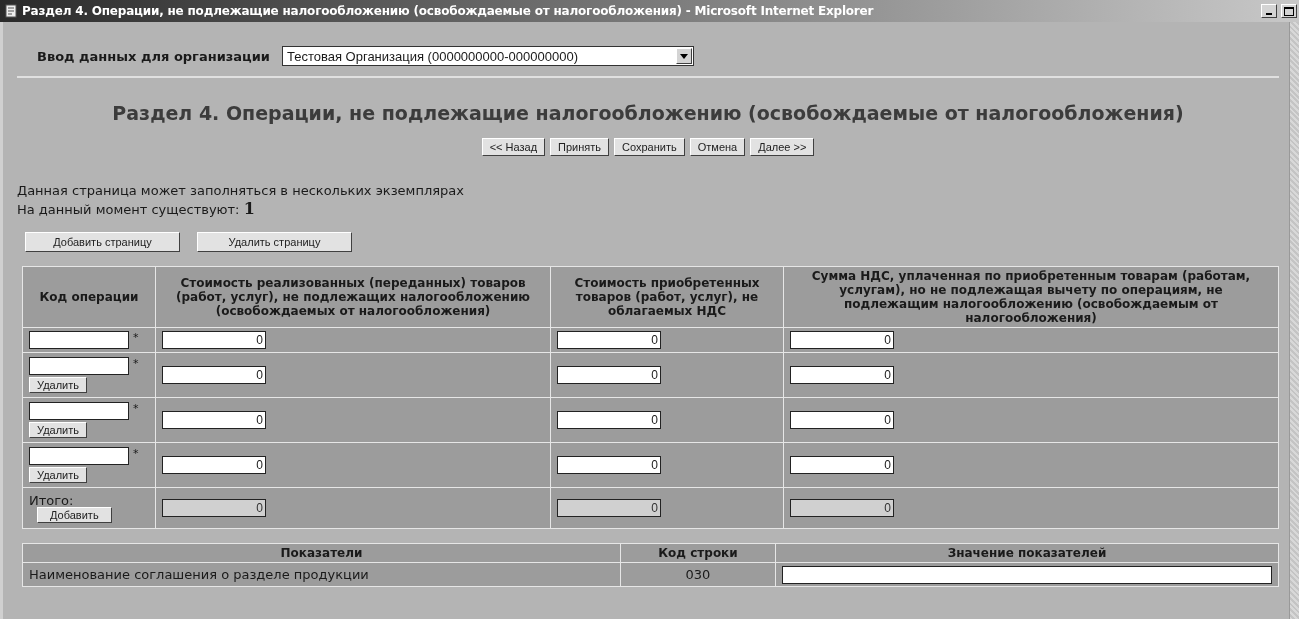  I want to click on column-header: Стоимость реализованных (переданных) товаров (работ, услуг), не подлежащих налогообложению (освобождаемых от налогообложения), so click(353, 297).